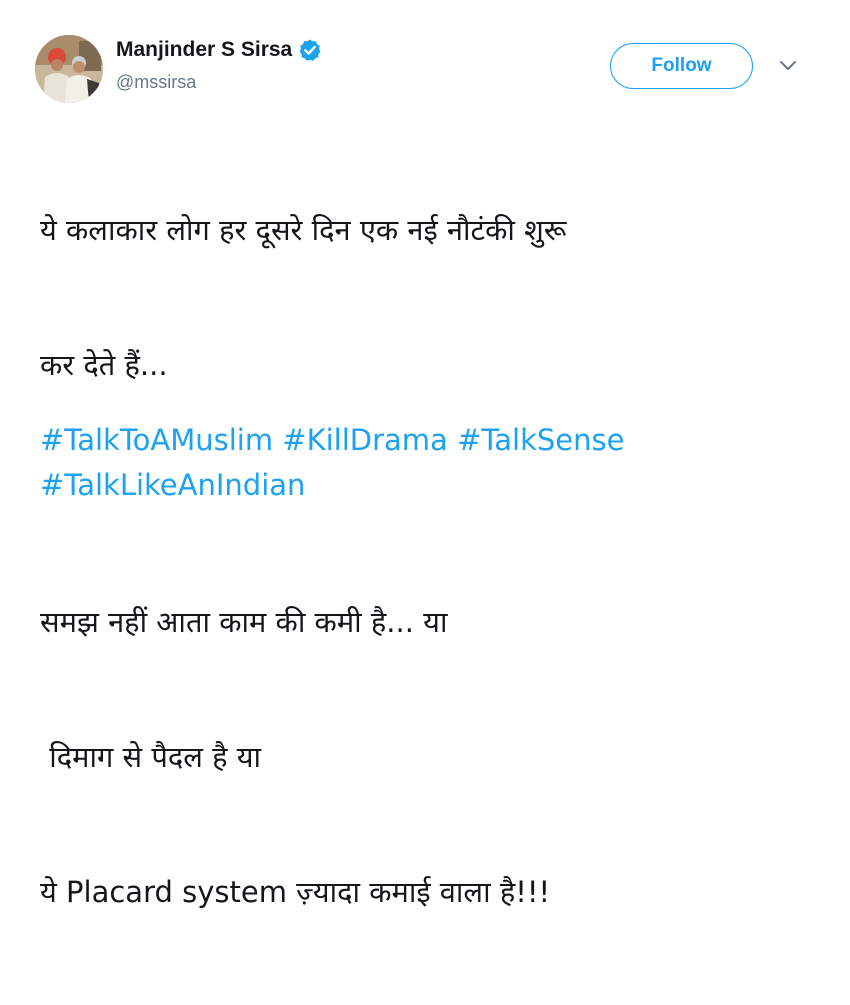 The height and width of the screenshot is (1005, 850). Describe the element at coordinates (244, 622) in the screenshot. I see `tweet-text-line: समझ नहीं आता काम की कमी है... या` at that location.